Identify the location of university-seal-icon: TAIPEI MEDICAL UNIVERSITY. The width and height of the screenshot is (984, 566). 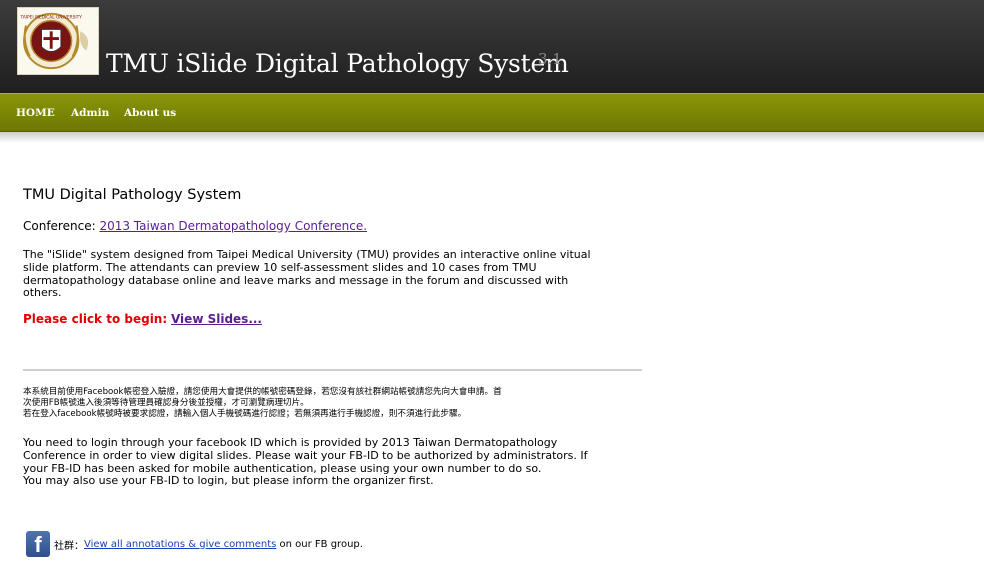
(54, 41).